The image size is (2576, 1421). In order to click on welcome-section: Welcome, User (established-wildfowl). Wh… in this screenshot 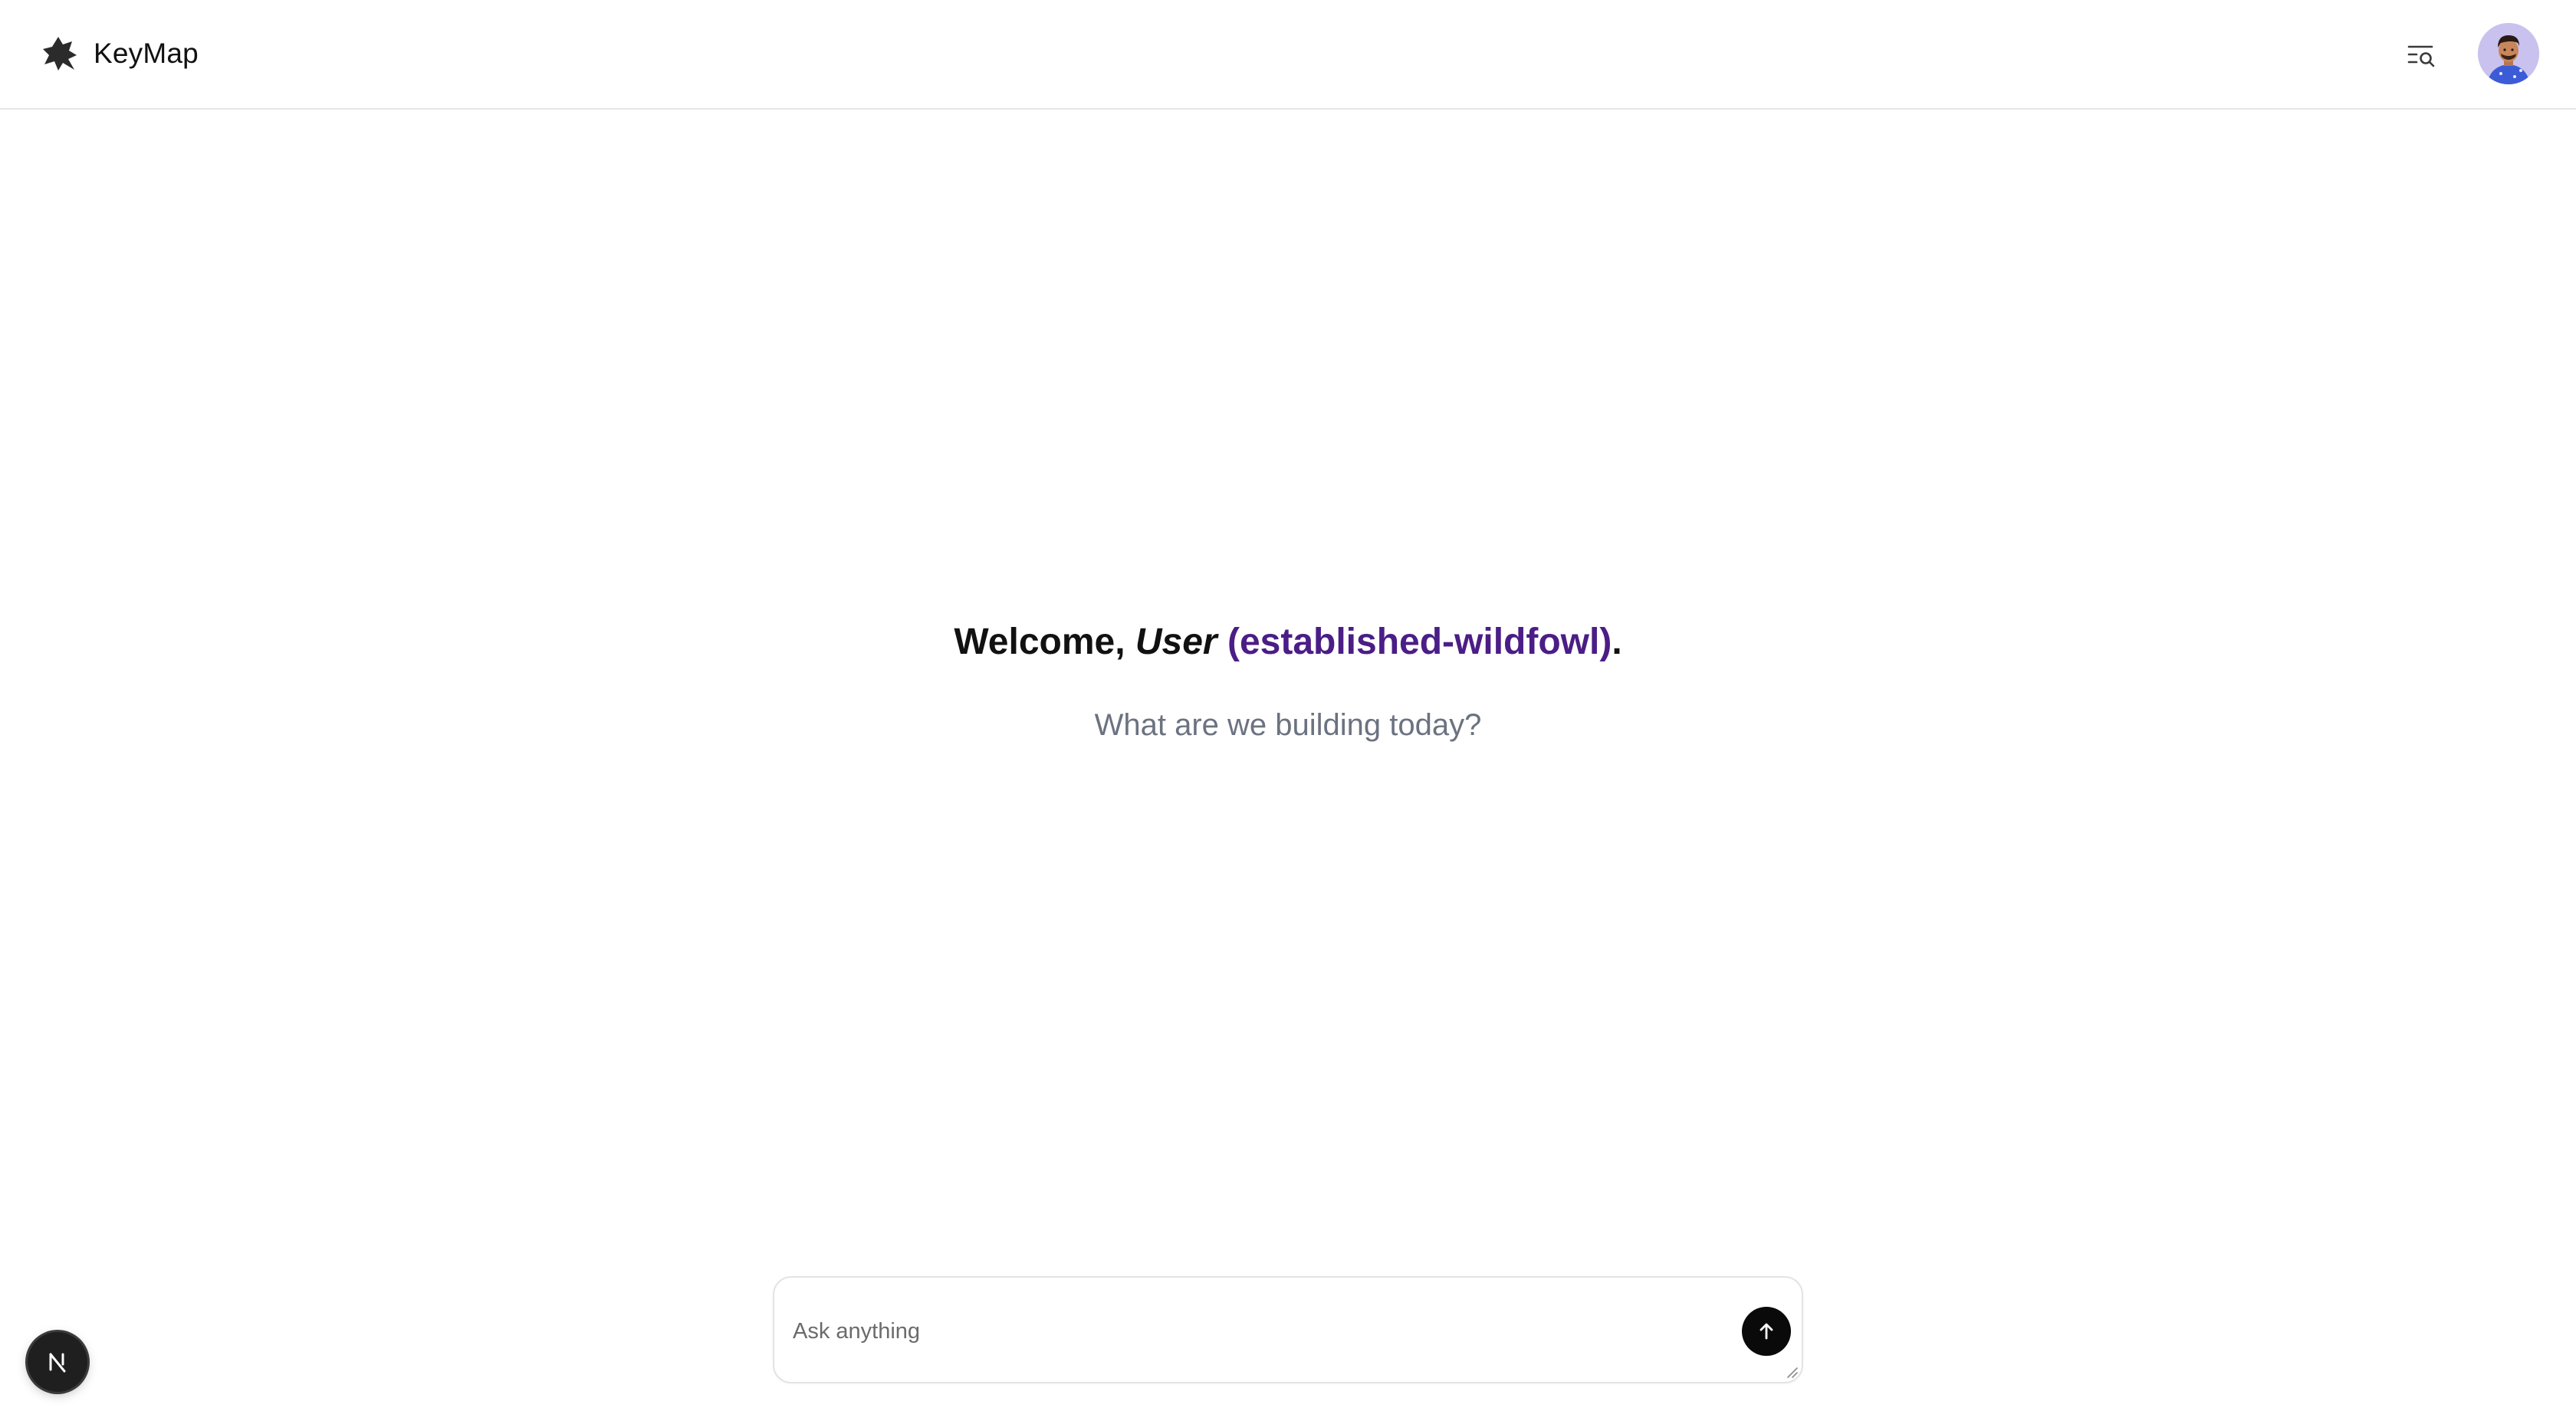, I will do `click(1288, 674)`.